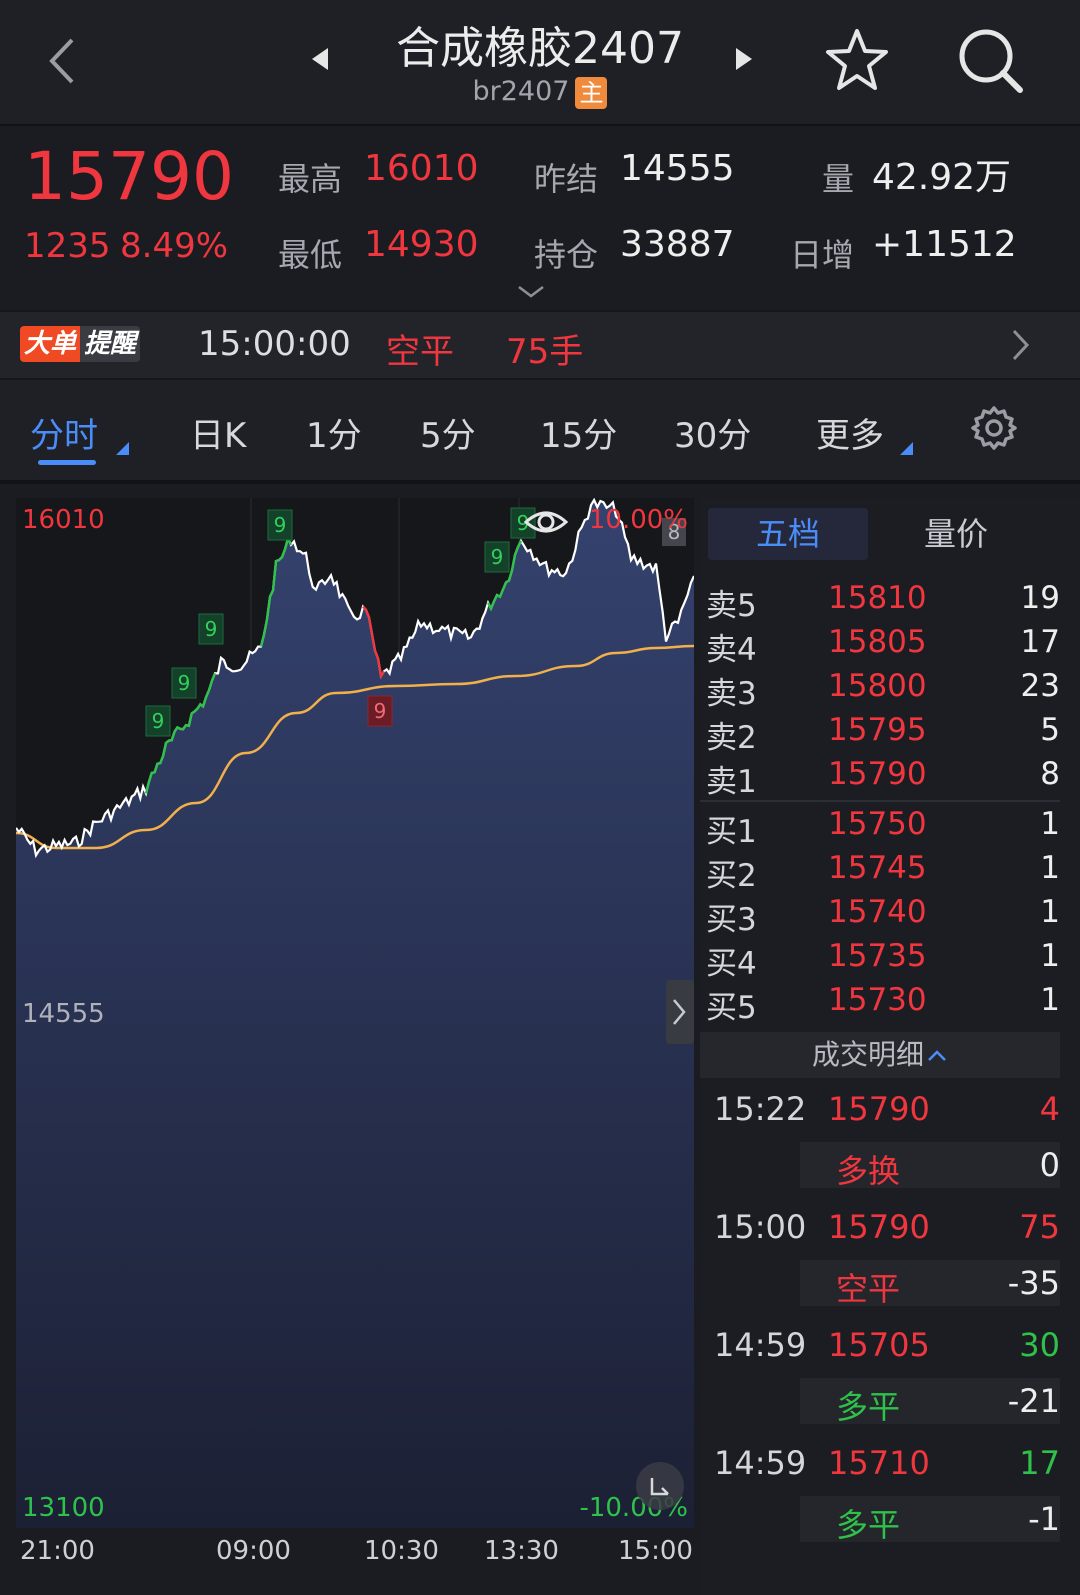  What do you see at coordinates (877, 642) in the screenshot?
I see `ask-price: 15805` at bounding box center [877, 642].